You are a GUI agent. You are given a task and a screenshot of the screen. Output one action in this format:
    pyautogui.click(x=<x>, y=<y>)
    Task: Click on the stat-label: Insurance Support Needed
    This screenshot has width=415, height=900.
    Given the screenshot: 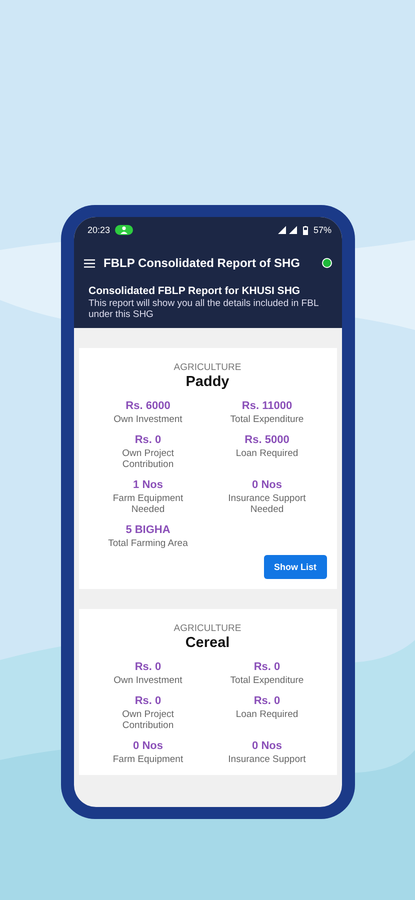 What is the action you would take?
    pyautogui.click(x=267, y=504)
    